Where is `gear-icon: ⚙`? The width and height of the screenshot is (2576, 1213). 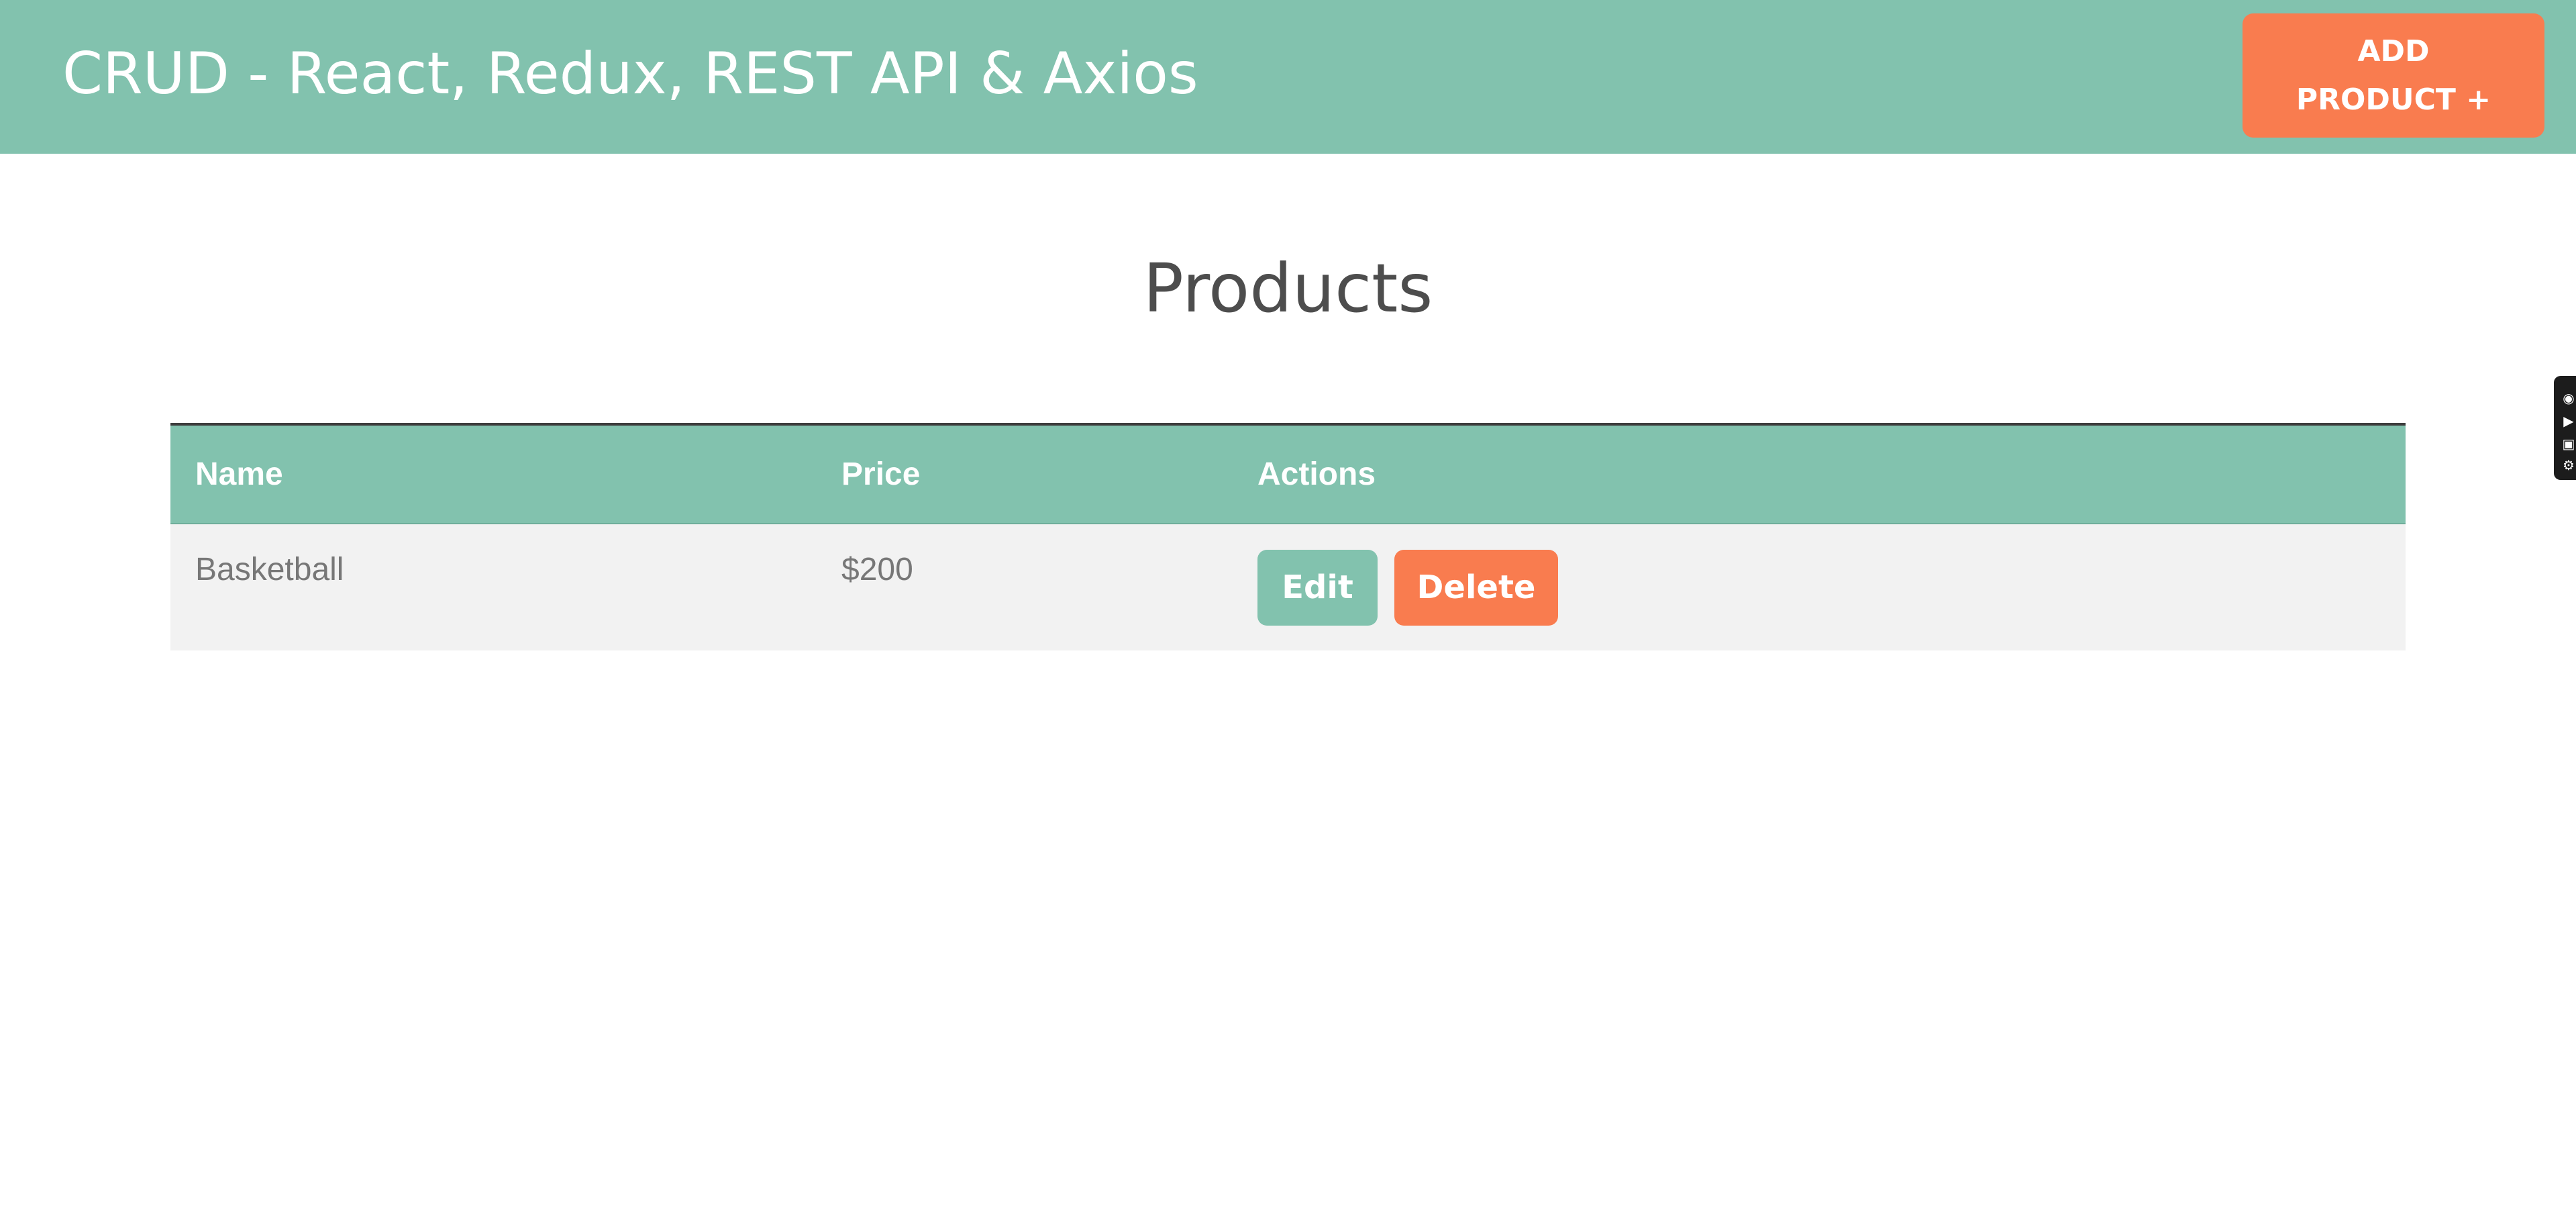
gear-icon: ⚙ is located at coordinates (2568, 466).